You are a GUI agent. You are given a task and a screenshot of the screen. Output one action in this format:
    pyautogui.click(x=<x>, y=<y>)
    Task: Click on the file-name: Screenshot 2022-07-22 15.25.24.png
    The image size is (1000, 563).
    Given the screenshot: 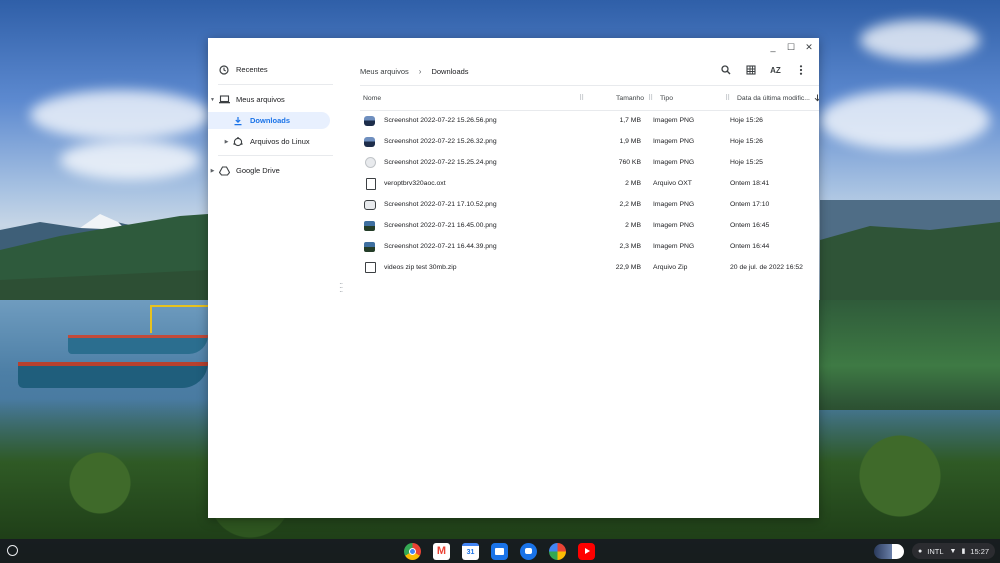 What is the action you would take?
    pyautogui.click(x=440, y=162)
    